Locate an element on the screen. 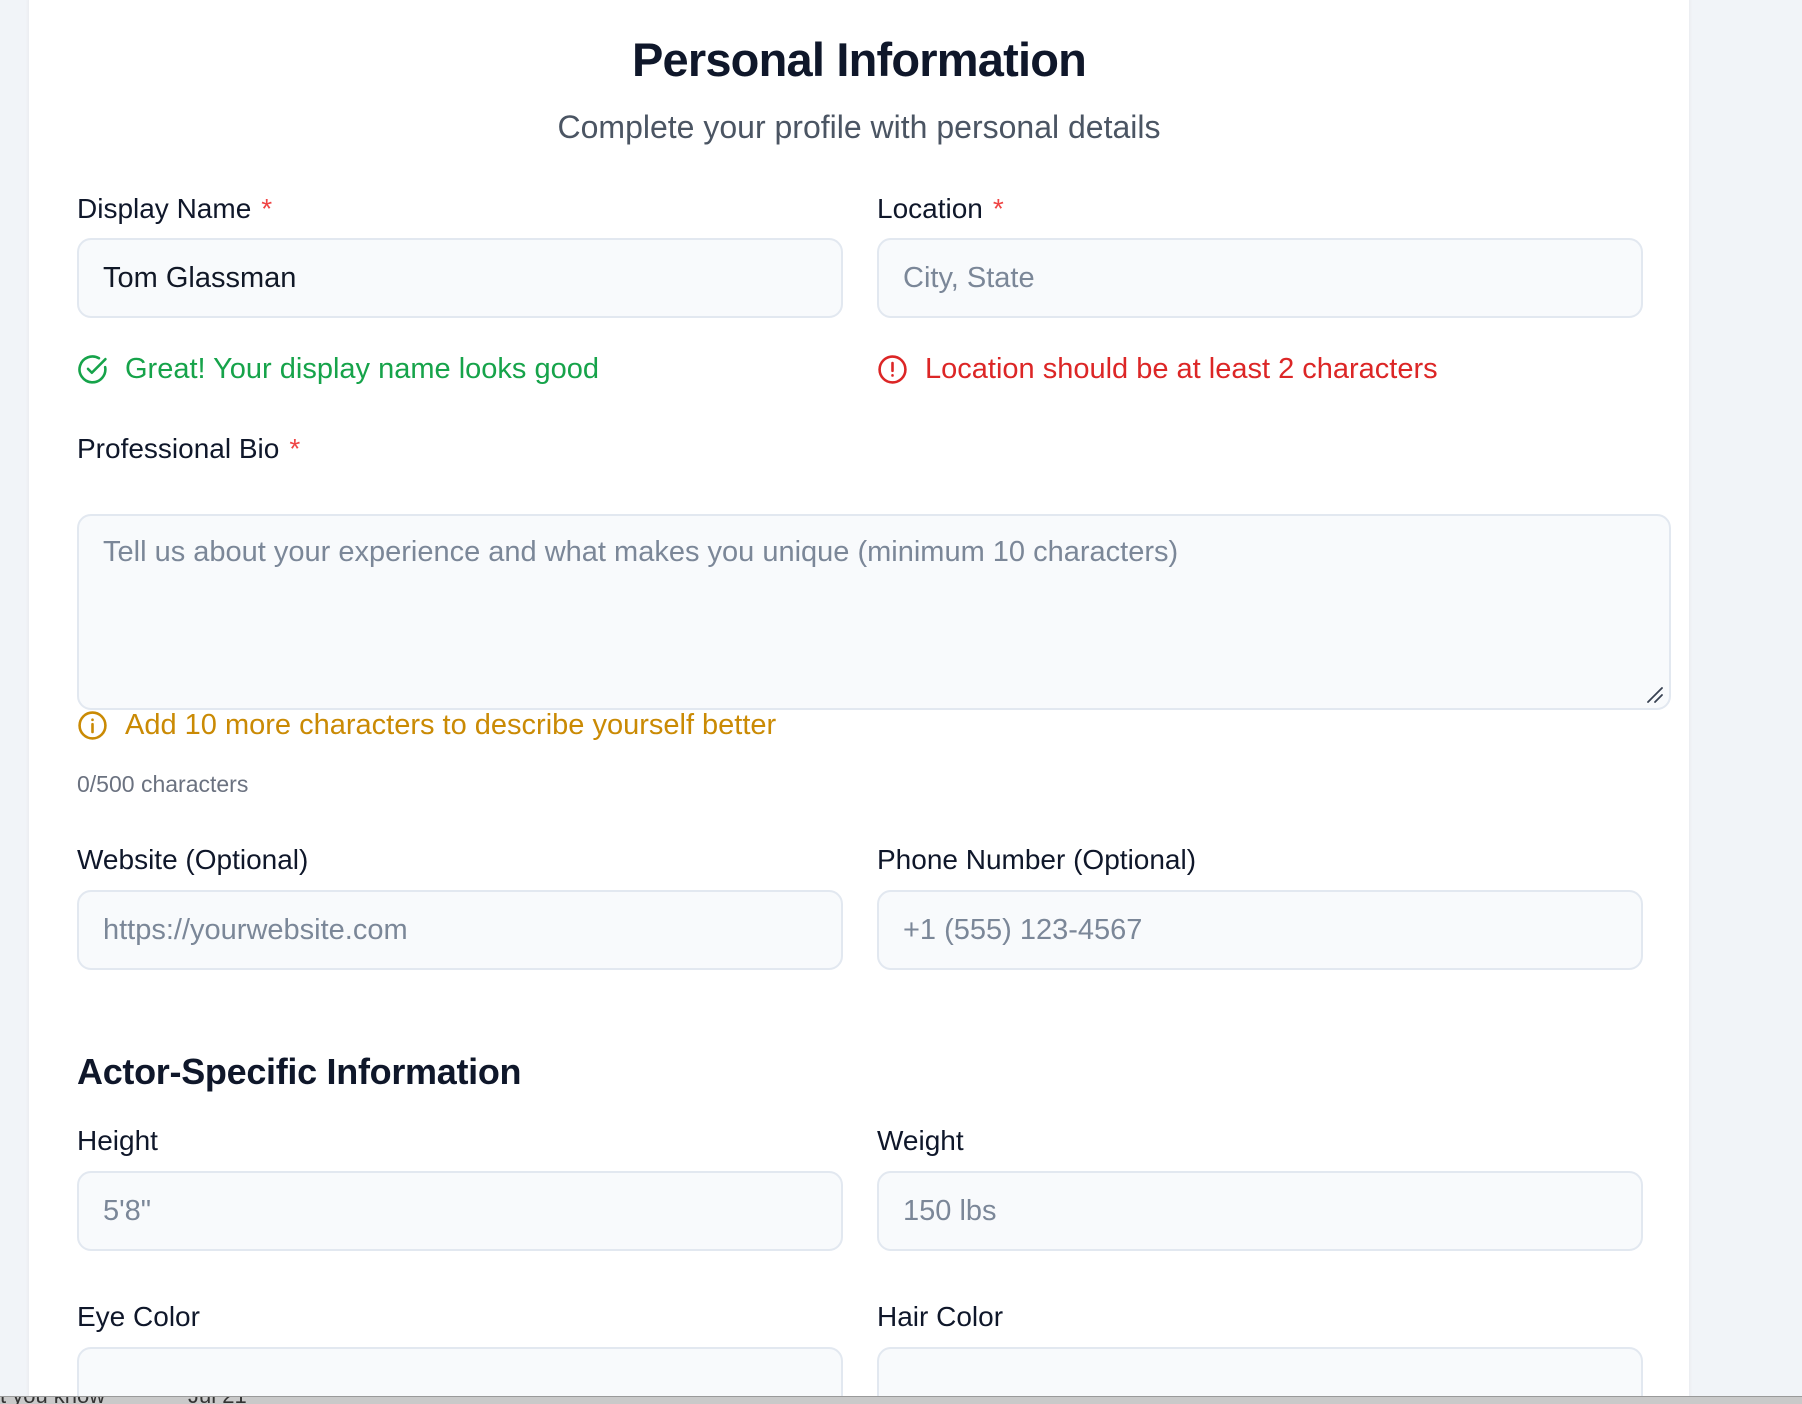 This screenshot has width=1802, height=1404. eye-color-label: Eye Color is located at coordinates (138, 1316).